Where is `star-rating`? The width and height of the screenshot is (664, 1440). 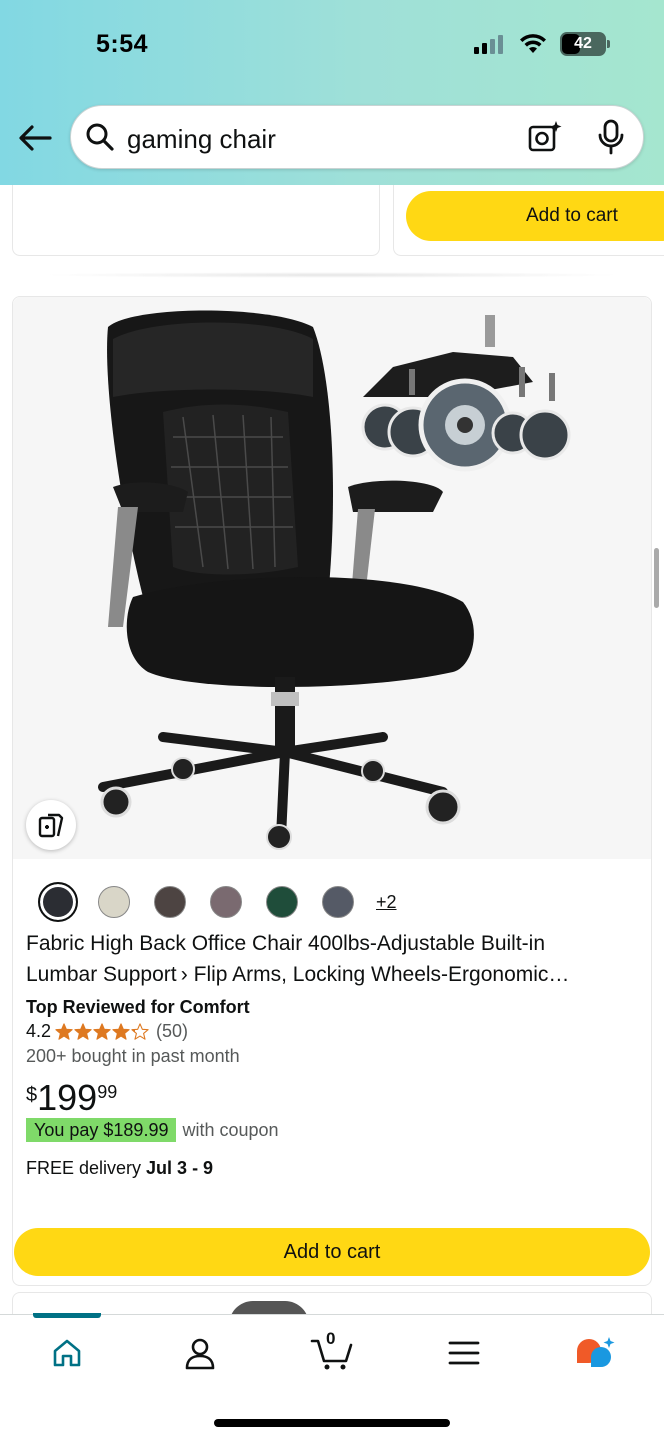
star-rating is located at coordinates (102, 1031).